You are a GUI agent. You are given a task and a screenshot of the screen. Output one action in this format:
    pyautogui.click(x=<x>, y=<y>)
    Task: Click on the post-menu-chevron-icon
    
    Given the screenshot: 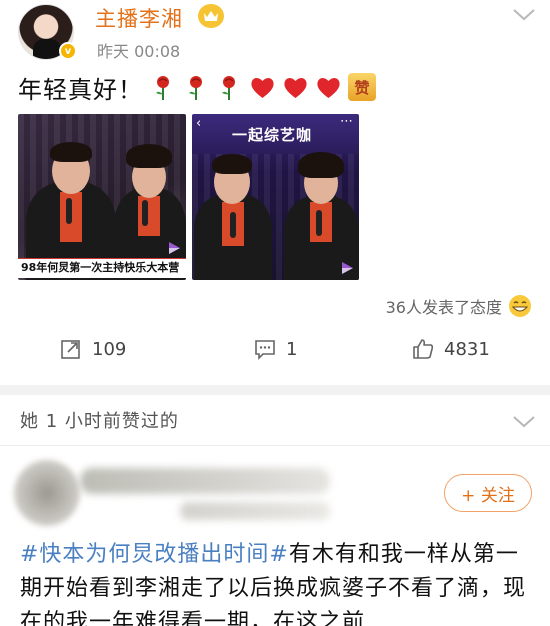 What is the action you would take?
    pyautogui.click(x=524, y=15)
    